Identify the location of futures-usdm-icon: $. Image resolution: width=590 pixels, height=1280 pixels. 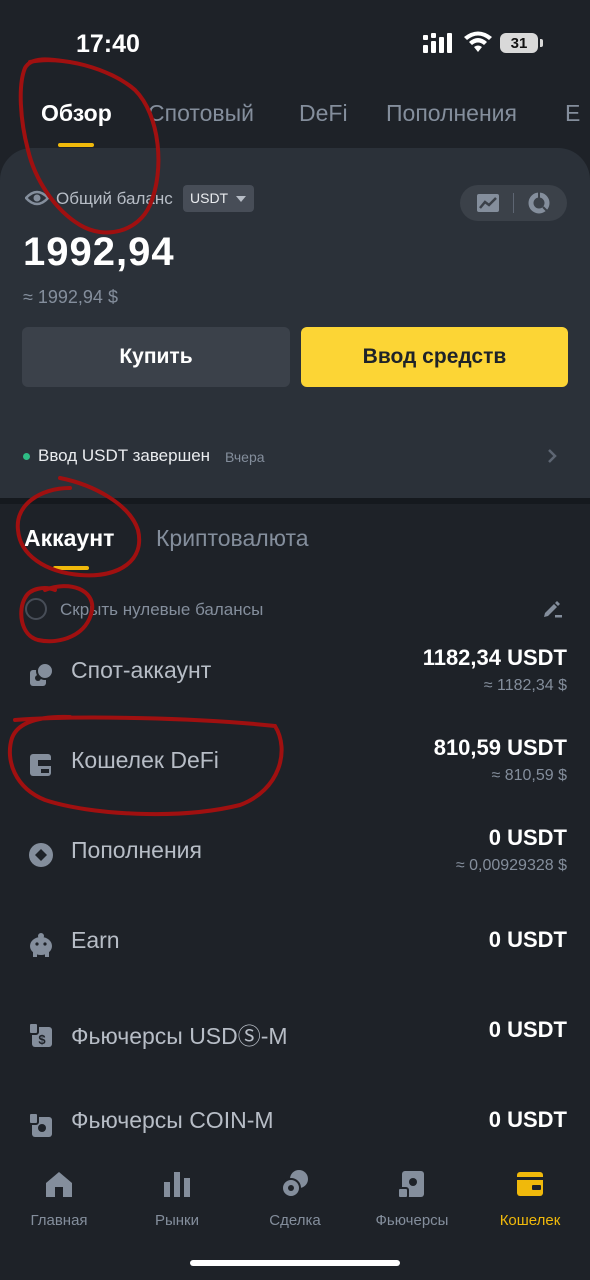
(40, 1034).